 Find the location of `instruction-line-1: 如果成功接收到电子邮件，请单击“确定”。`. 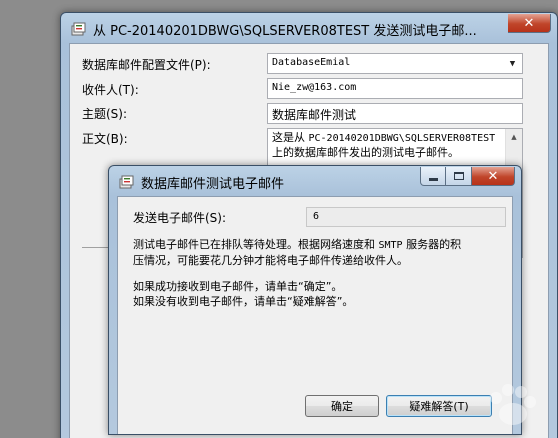

instruction-line-1: 如果成功接收到电子邮件，请单击“确定”。 is located at coordinates (238, 286).